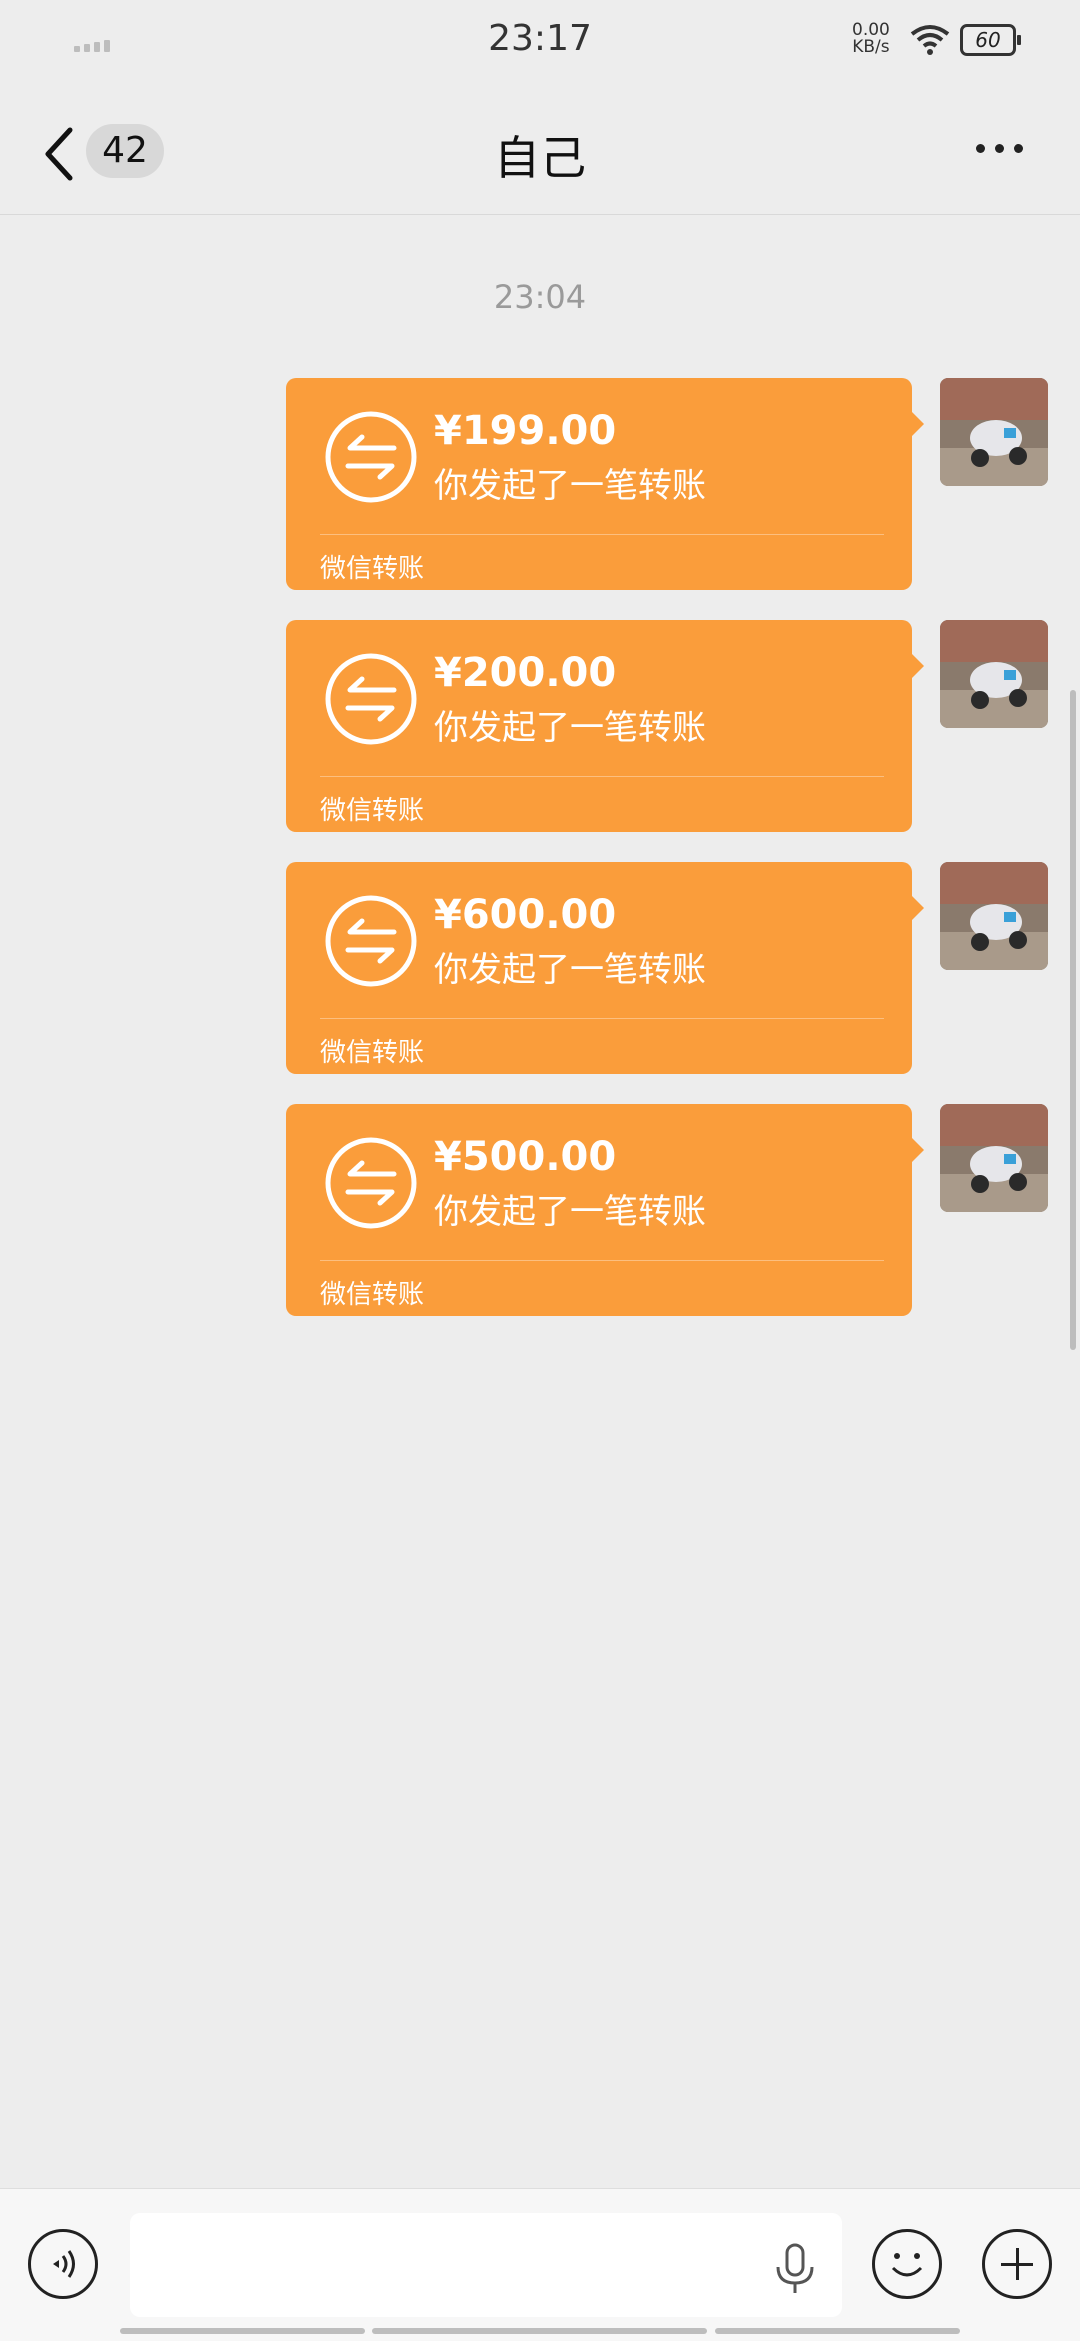 The height and width of the screenshot is (2341, 1080). I want to click on transfer-bubble: ¥199.00 你发起了一笔转账 微信转账, so click(599, 484).